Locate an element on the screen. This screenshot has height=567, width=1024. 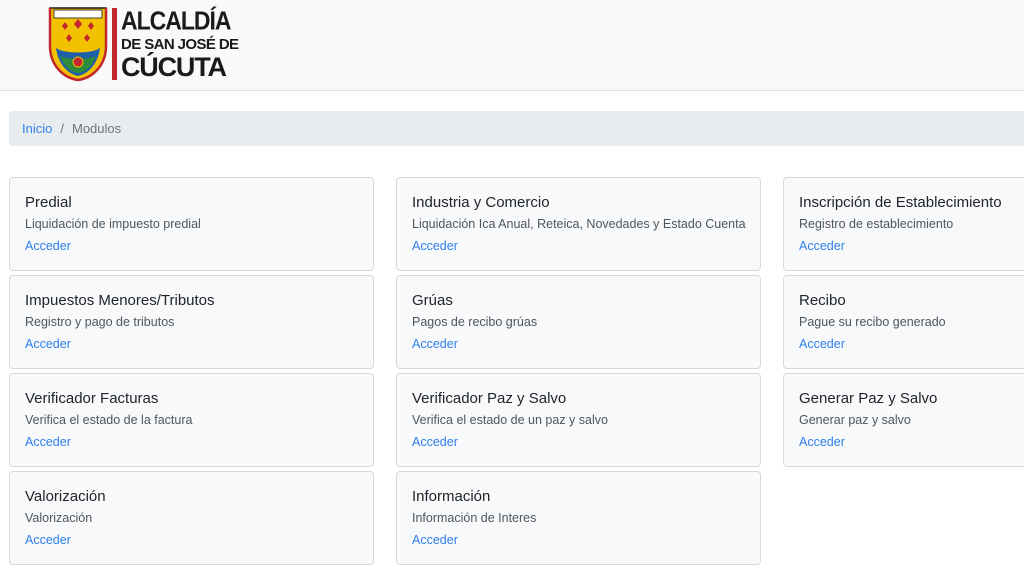
module-title: Información is located at coordinates (451, 496).